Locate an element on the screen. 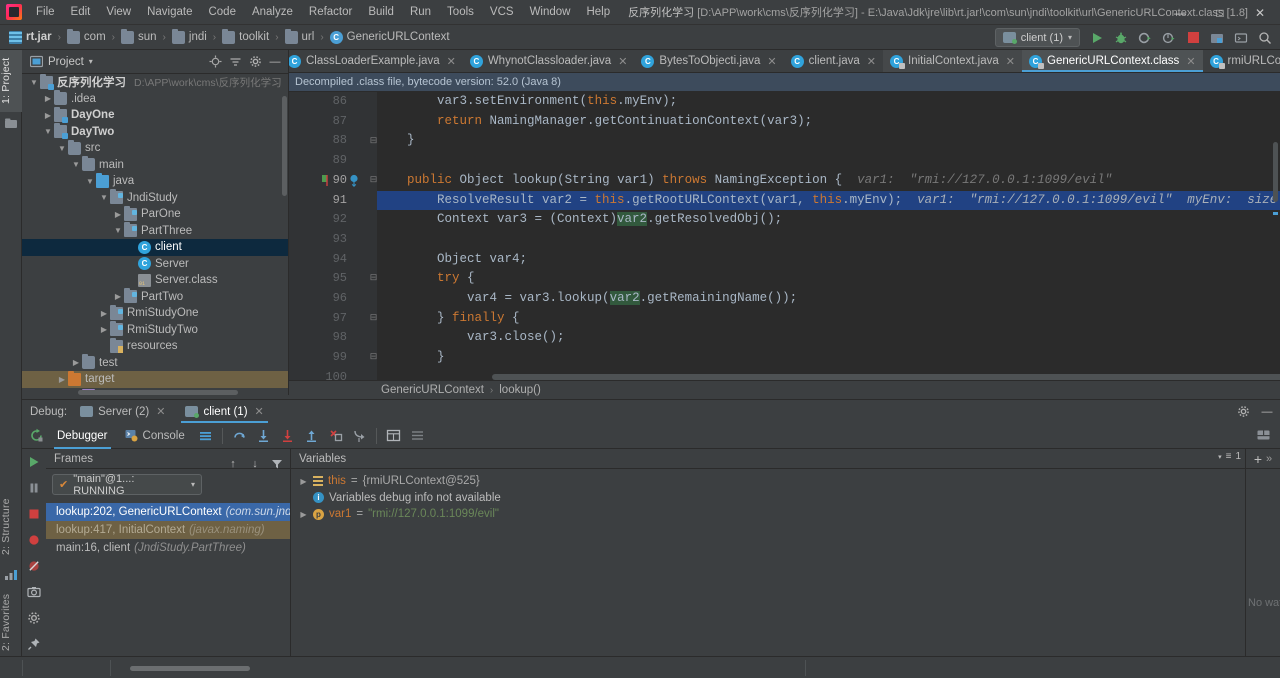 This screenshot has width=1280, height=678. restore-layout-button is located at coordinates (1263, 435).